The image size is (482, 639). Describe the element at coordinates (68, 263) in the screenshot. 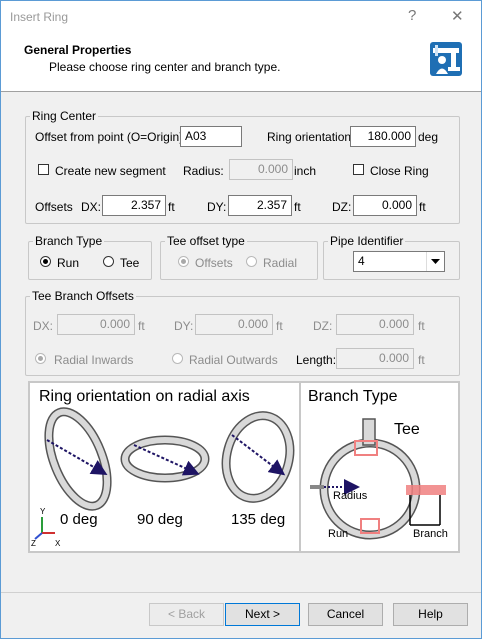

I see `run-radio-label: Run` at that location.